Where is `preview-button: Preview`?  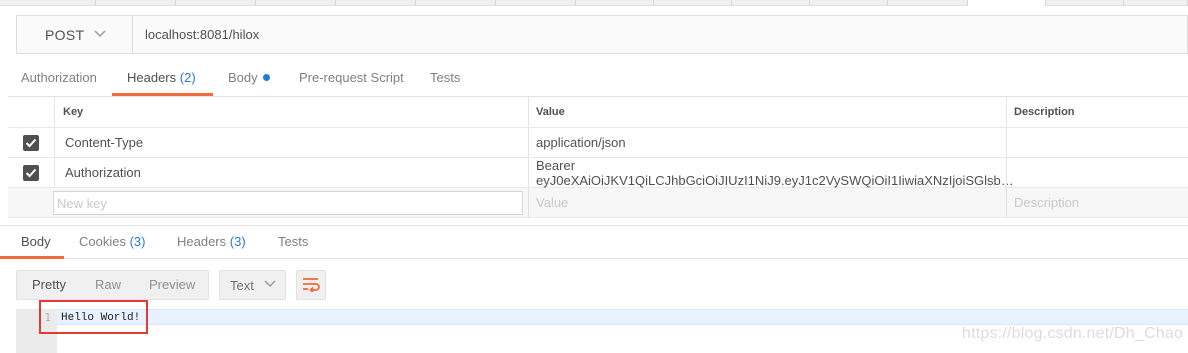 preview-button: Preview is located at coordinates (172, 285).